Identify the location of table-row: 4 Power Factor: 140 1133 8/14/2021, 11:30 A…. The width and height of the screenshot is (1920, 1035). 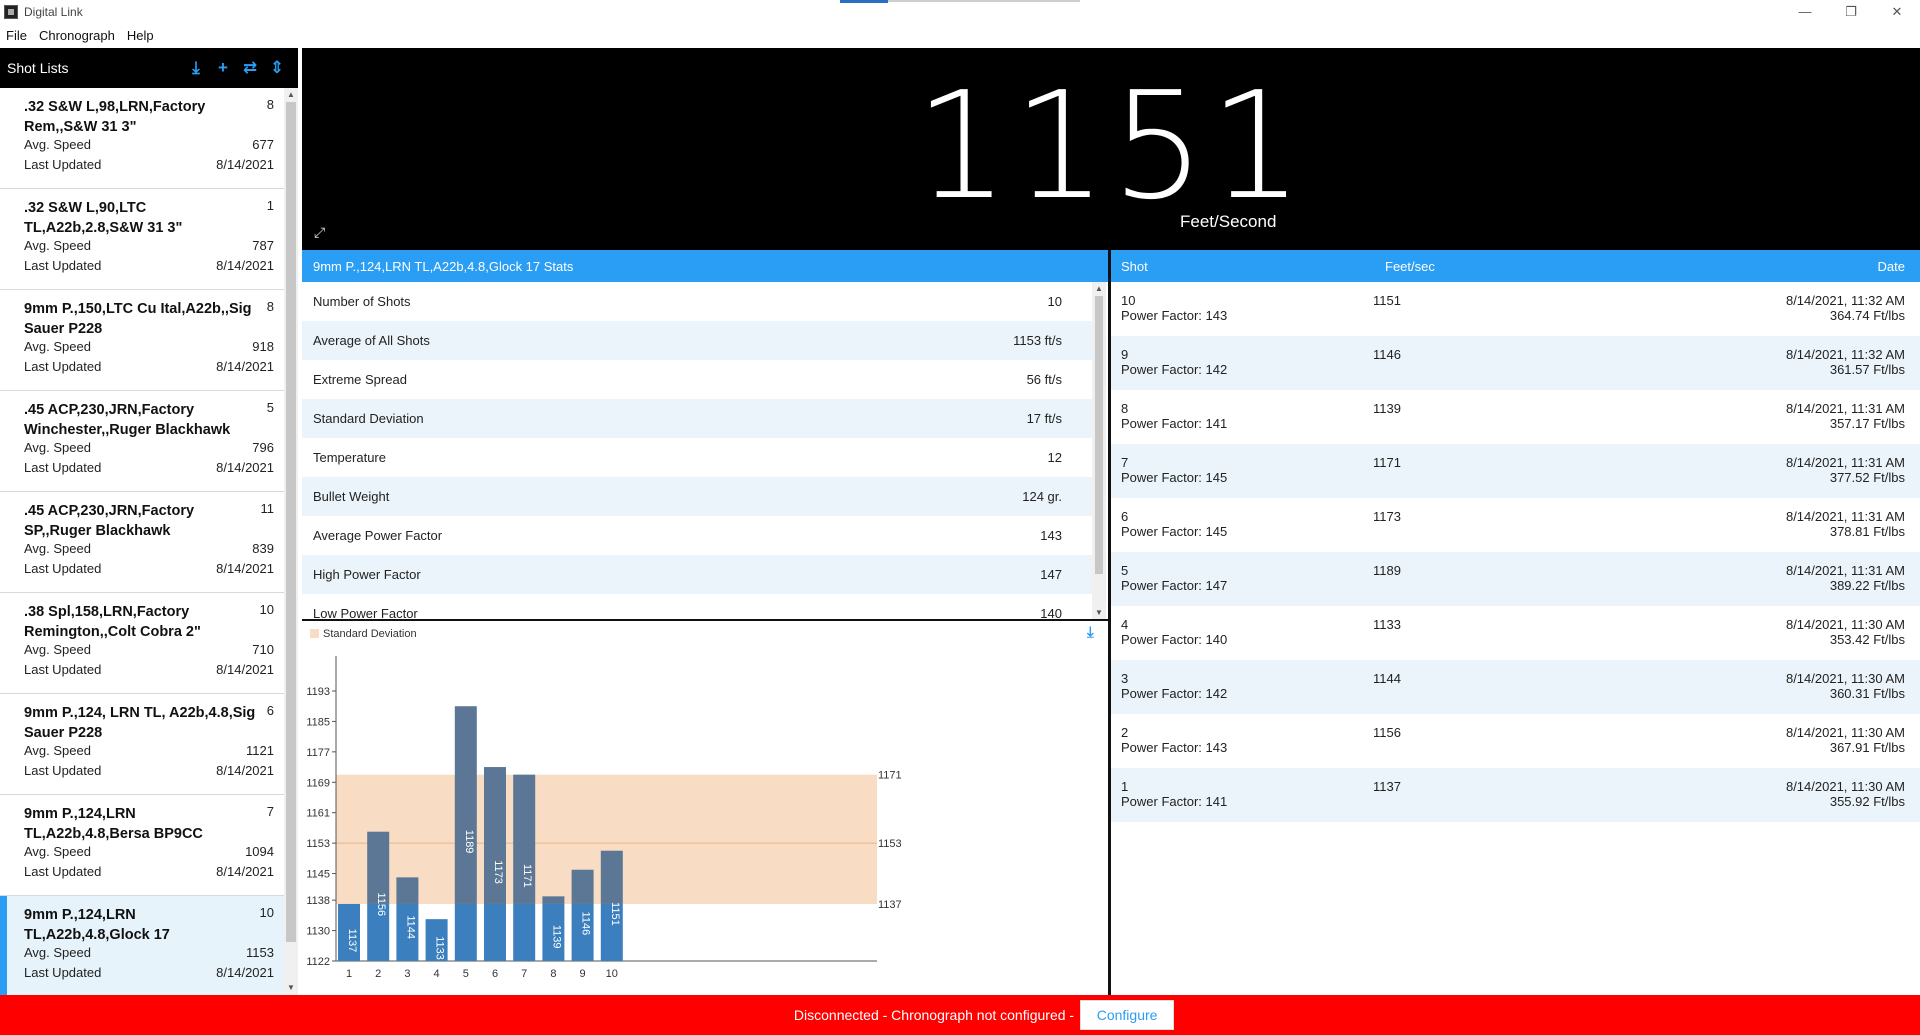
(1515, 633).